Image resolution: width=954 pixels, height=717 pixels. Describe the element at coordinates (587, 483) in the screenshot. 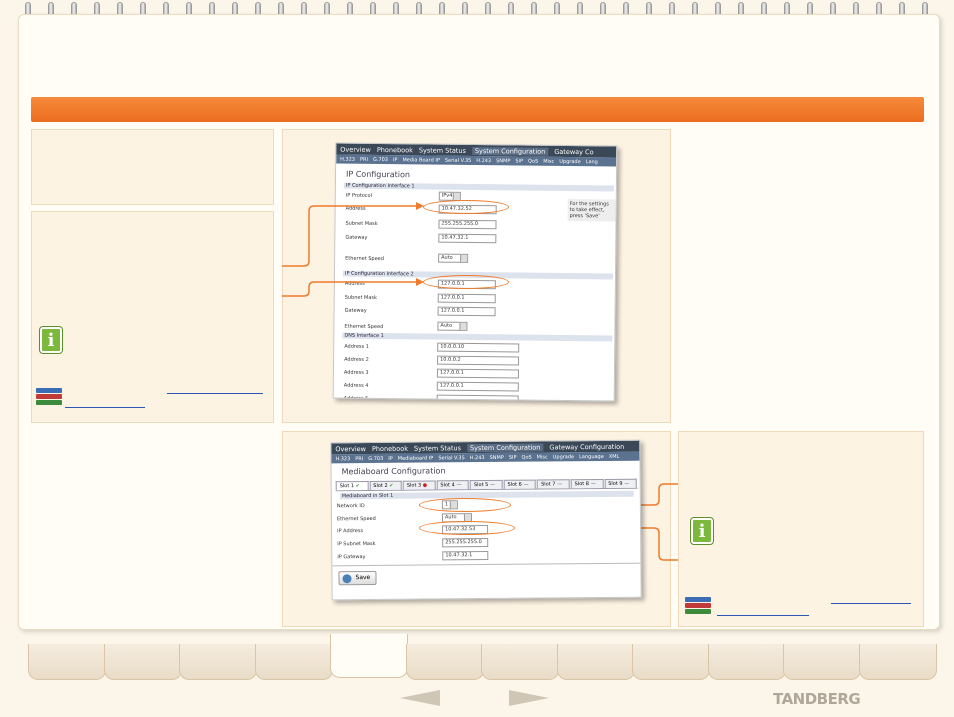

I see `slot-tab: Slot 8 —` at that location.